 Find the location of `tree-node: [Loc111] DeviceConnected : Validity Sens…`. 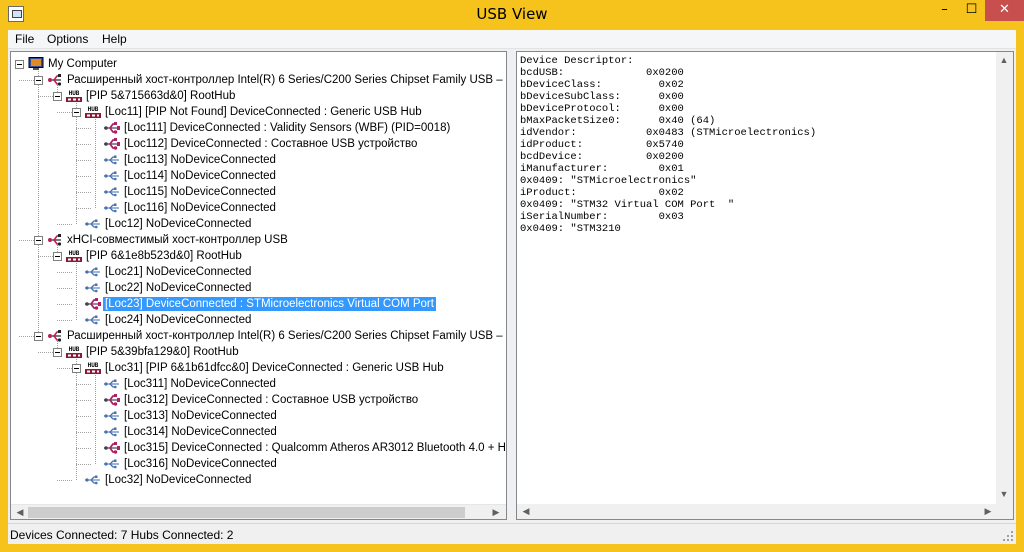

tree-node: [Loc111] DeviceConnected : Validity Sens… is located at coordinates (258, 128).